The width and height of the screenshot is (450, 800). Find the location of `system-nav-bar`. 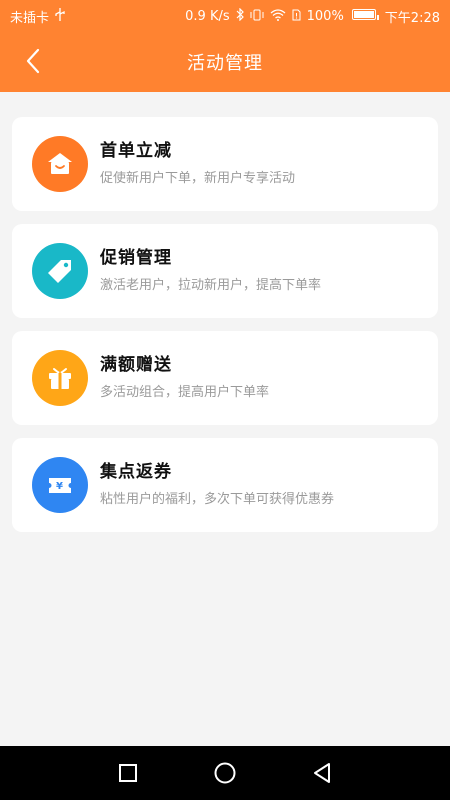

system-nav-bar is located at coordinates (225, 773).